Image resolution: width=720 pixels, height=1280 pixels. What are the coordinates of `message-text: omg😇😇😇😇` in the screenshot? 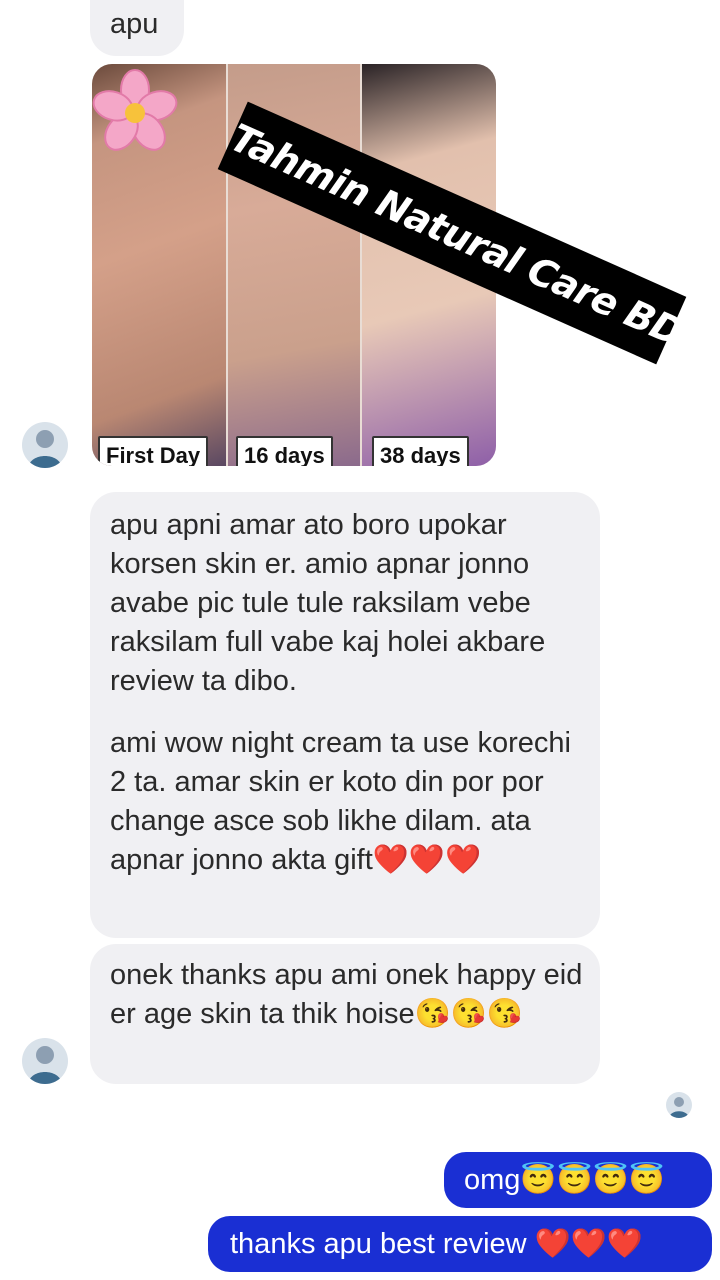 It's located at (564, 1180).